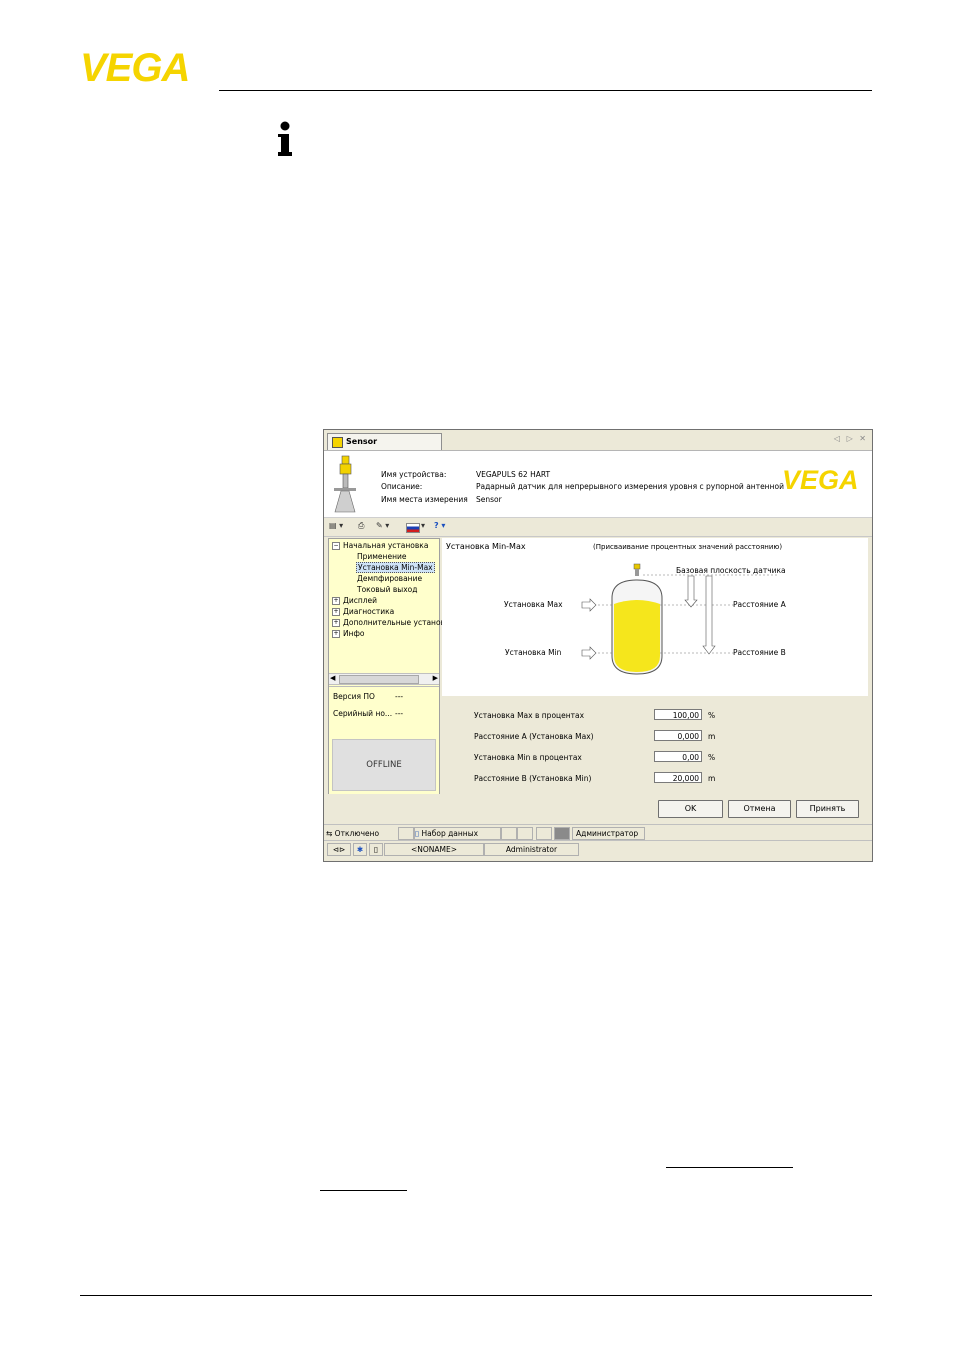 The image size is (953, 1352). I want to click on dataset-status: ▯ Набор данных, so click(457, 833).